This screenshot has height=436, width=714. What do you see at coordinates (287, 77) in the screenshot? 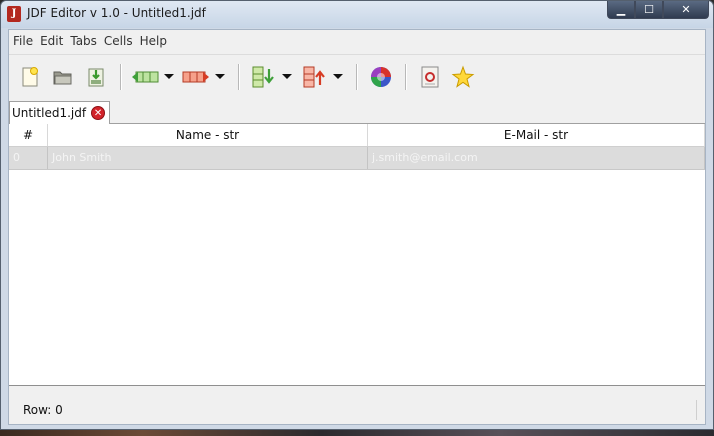
I see `insert-column-down-dropdown` at bounding box center [287, 77].